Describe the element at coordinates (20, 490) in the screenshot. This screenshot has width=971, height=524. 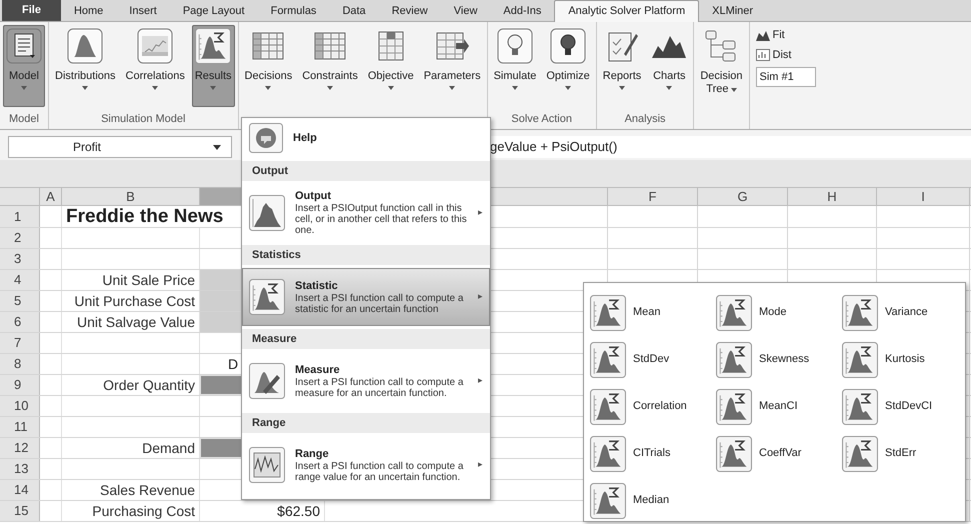
I see `row-header: 14` at that location.